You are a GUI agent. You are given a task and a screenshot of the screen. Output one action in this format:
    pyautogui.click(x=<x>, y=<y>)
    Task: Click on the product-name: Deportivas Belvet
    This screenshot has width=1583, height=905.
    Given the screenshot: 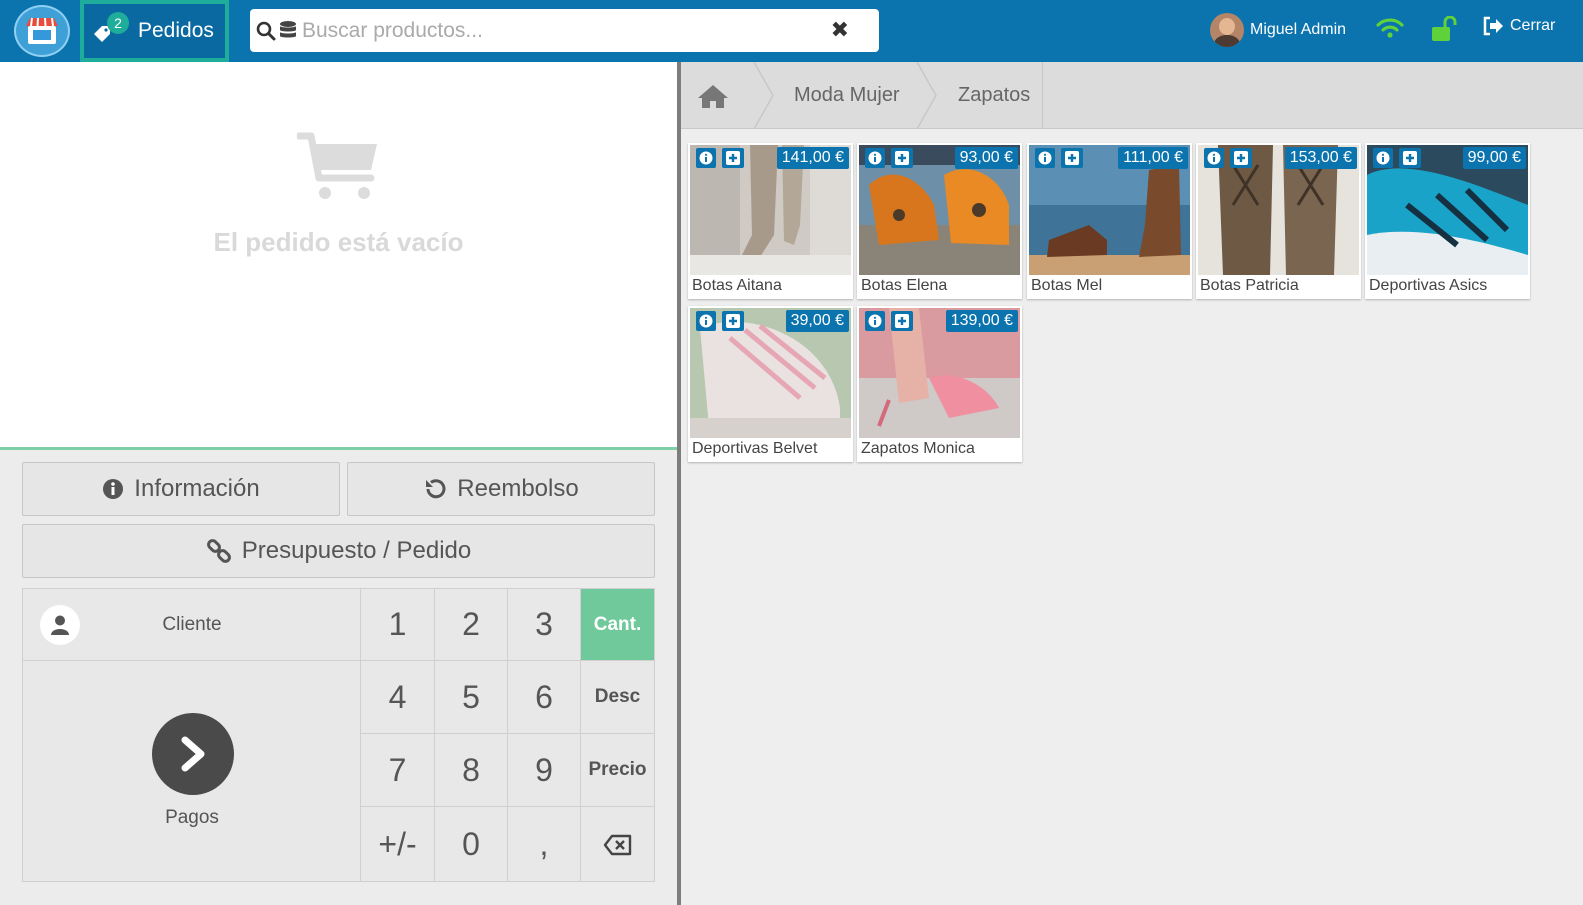 What is the action you would take?
    pyautogui.click(x=755, y=448)
    